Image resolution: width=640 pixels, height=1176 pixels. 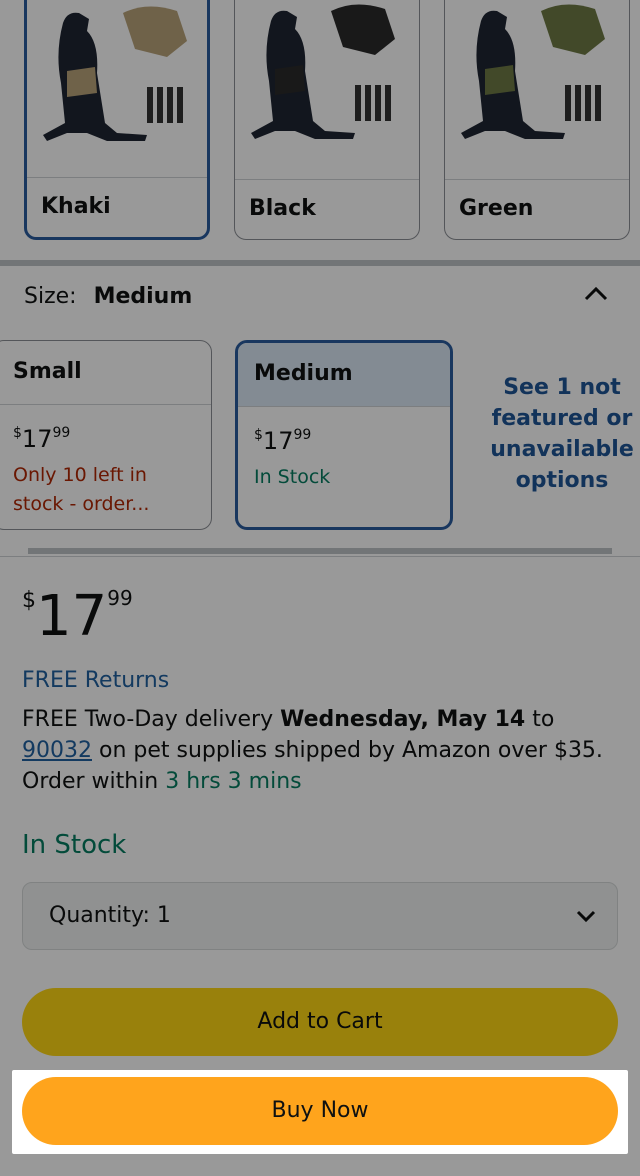 I want to click on chevron-down-icon, so click(x=586, y=916).